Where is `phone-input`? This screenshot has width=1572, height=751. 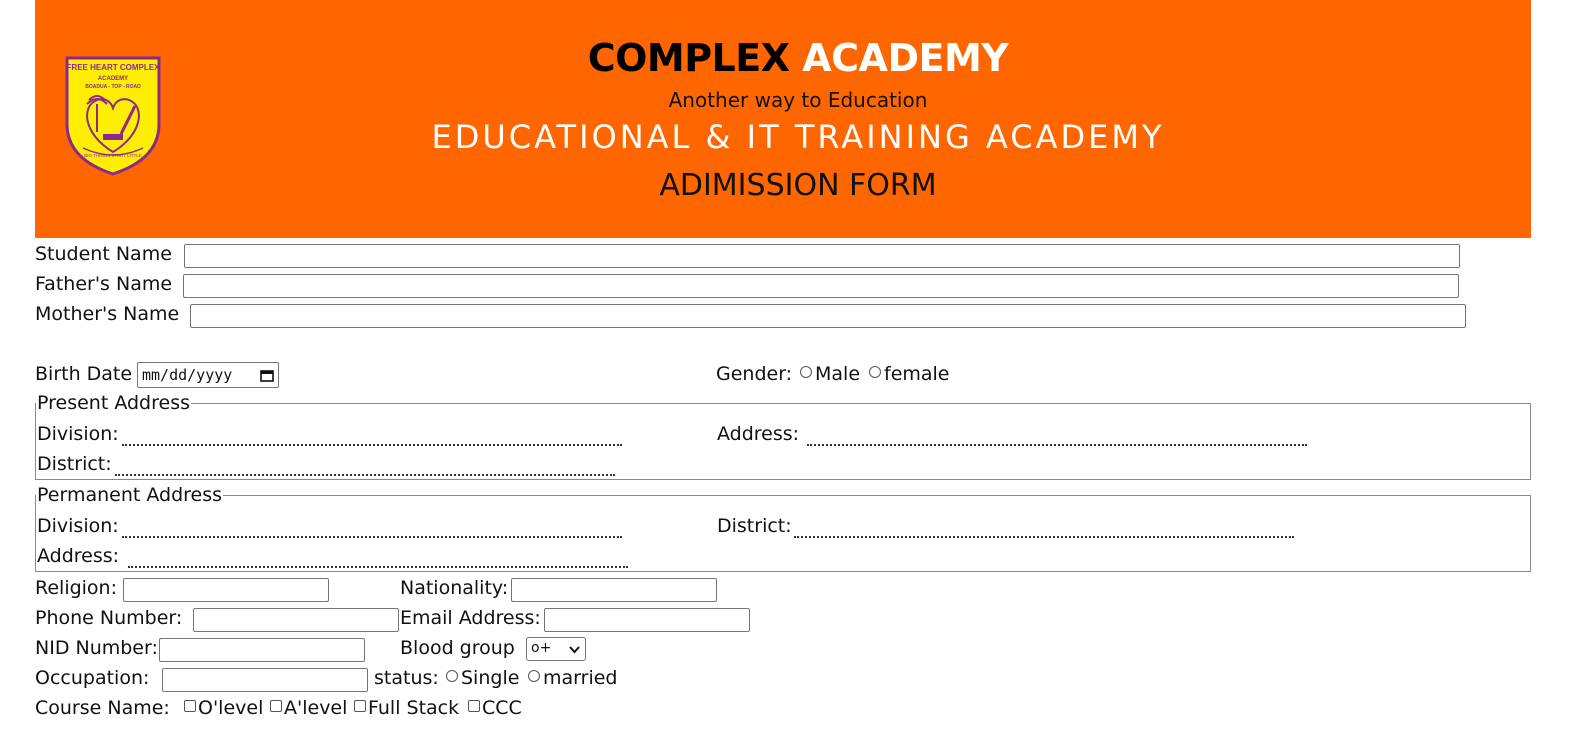 phone-input is located at coordinates (296, 620).